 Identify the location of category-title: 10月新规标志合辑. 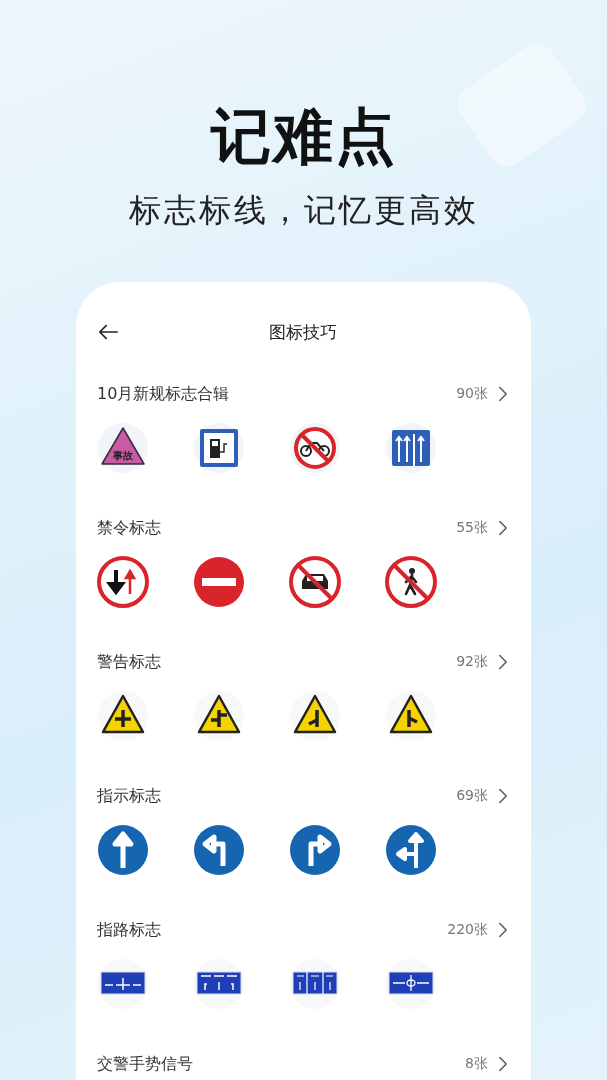
(164, 394).